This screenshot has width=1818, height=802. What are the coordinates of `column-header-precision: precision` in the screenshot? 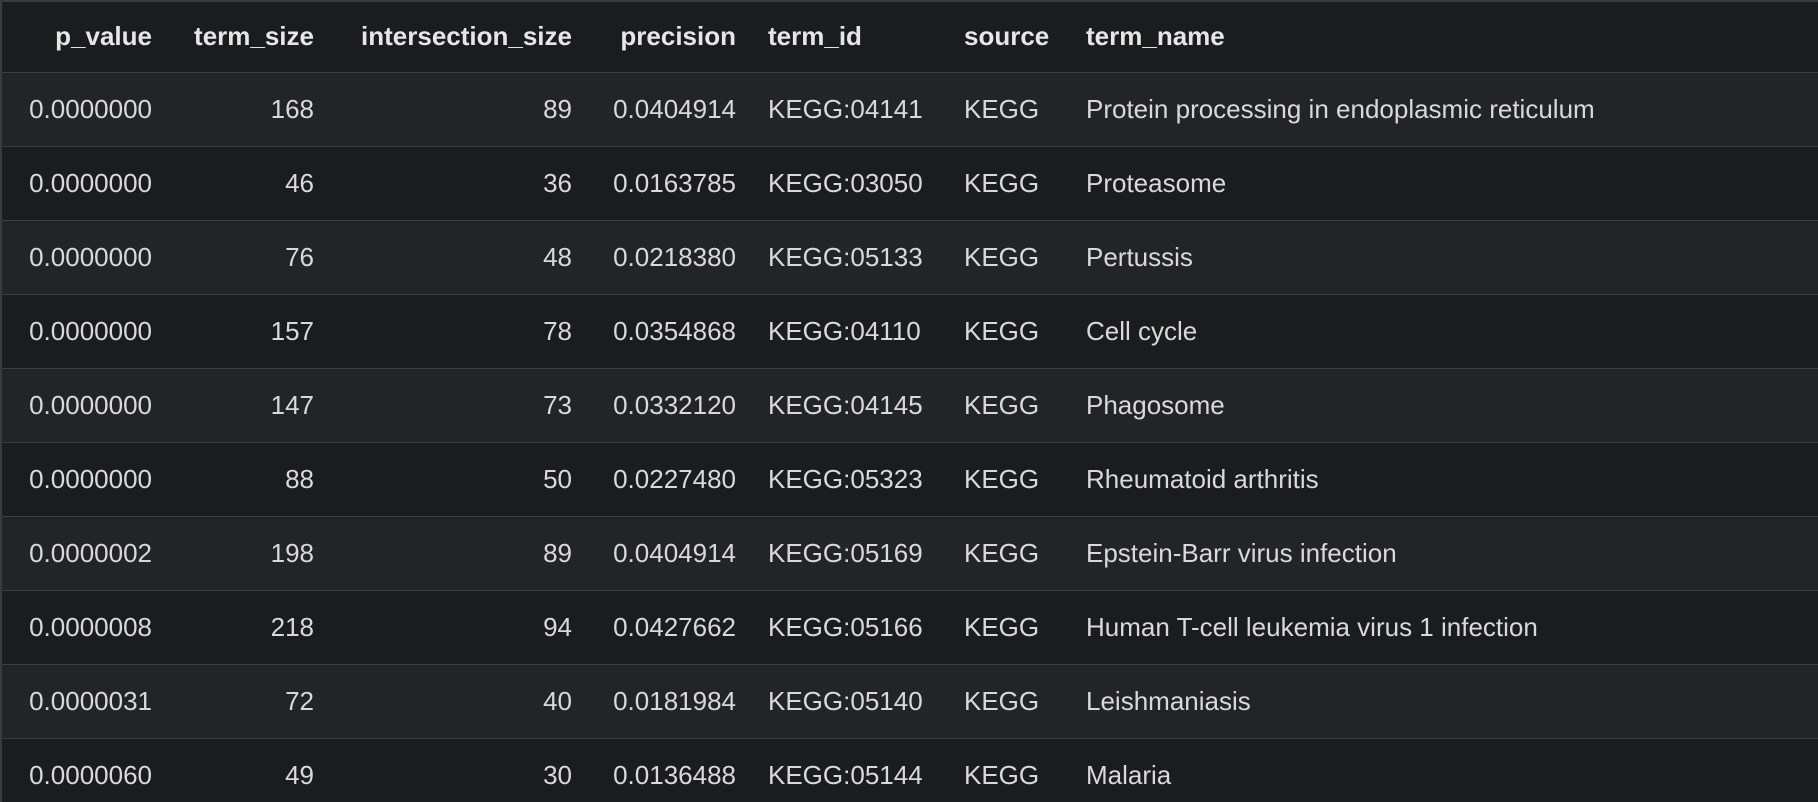 It's located at (670, 37).